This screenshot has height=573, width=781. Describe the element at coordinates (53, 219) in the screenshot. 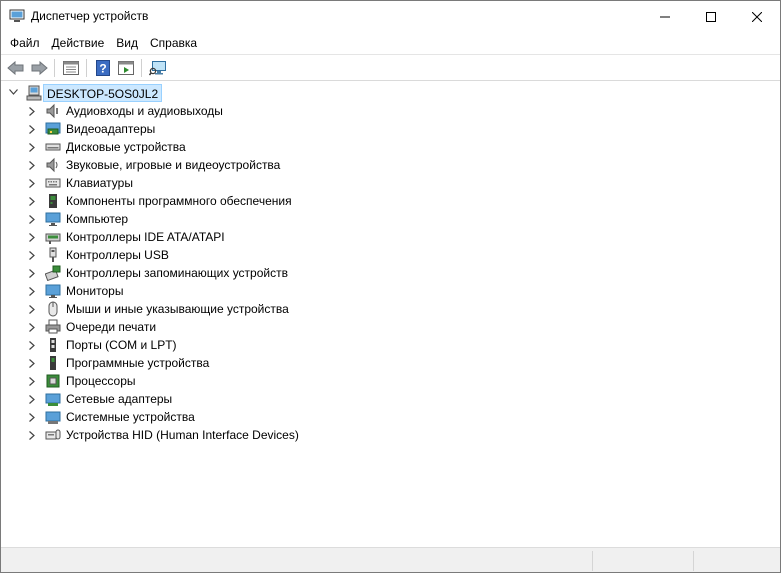

I see `computer-icon` at that location.